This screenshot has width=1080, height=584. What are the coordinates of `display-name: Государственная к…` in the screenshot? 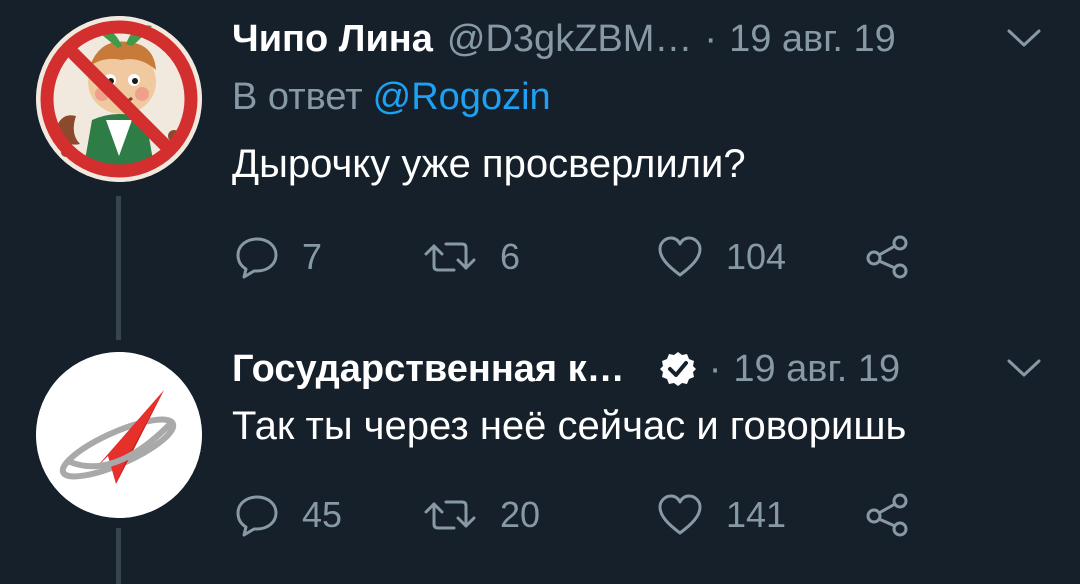 It's located at (428, 369).